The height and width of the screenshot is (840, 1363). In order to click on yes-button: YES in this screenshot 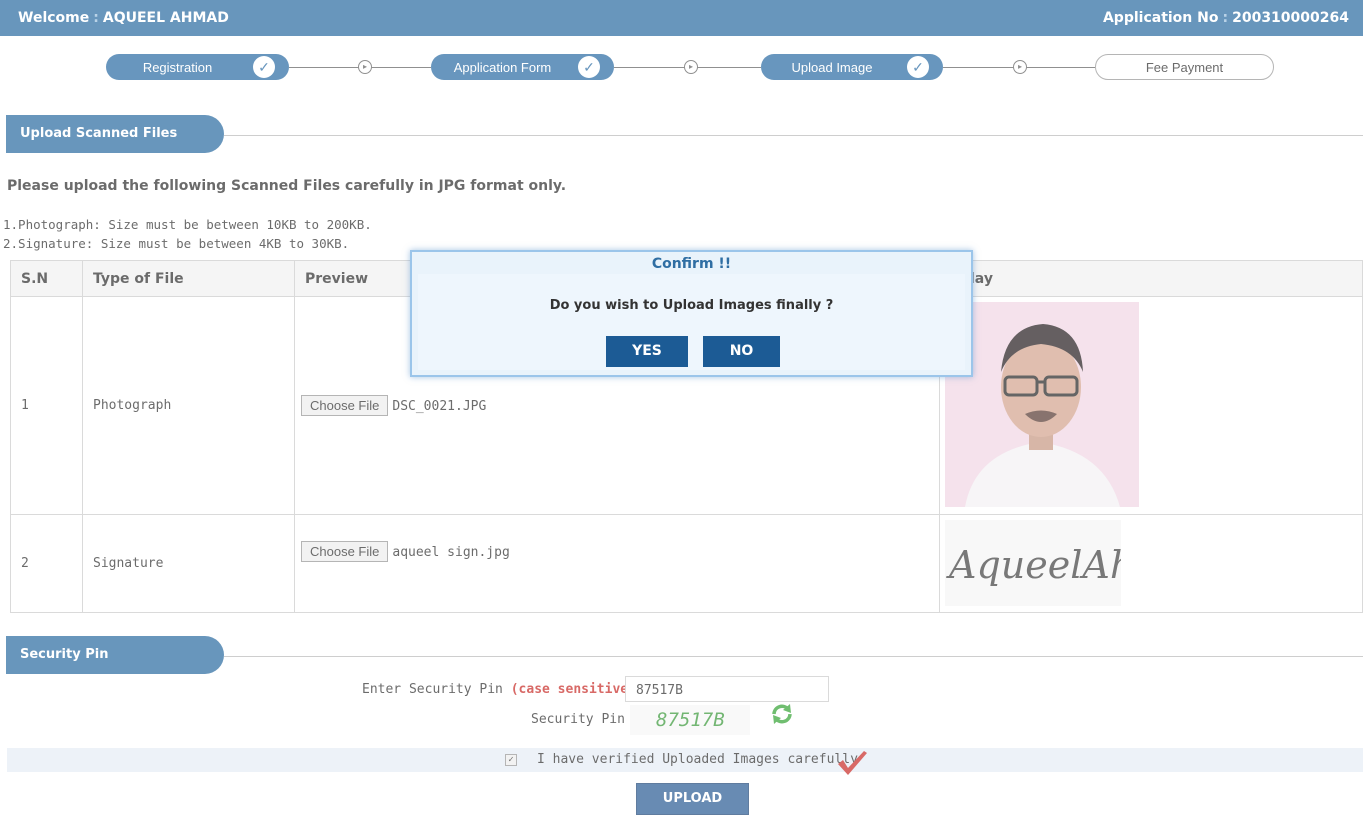, I will do `click(647, 351)`.